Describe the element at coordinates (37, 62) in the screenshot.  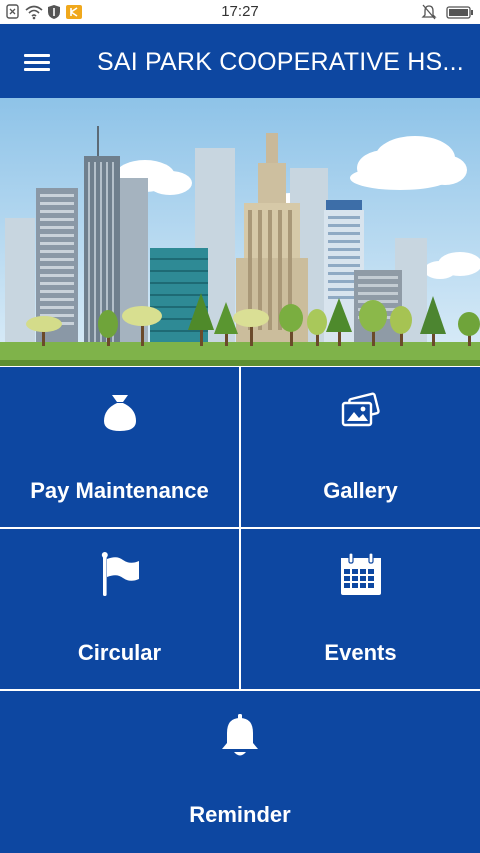
I see `menu-icon` at that location.